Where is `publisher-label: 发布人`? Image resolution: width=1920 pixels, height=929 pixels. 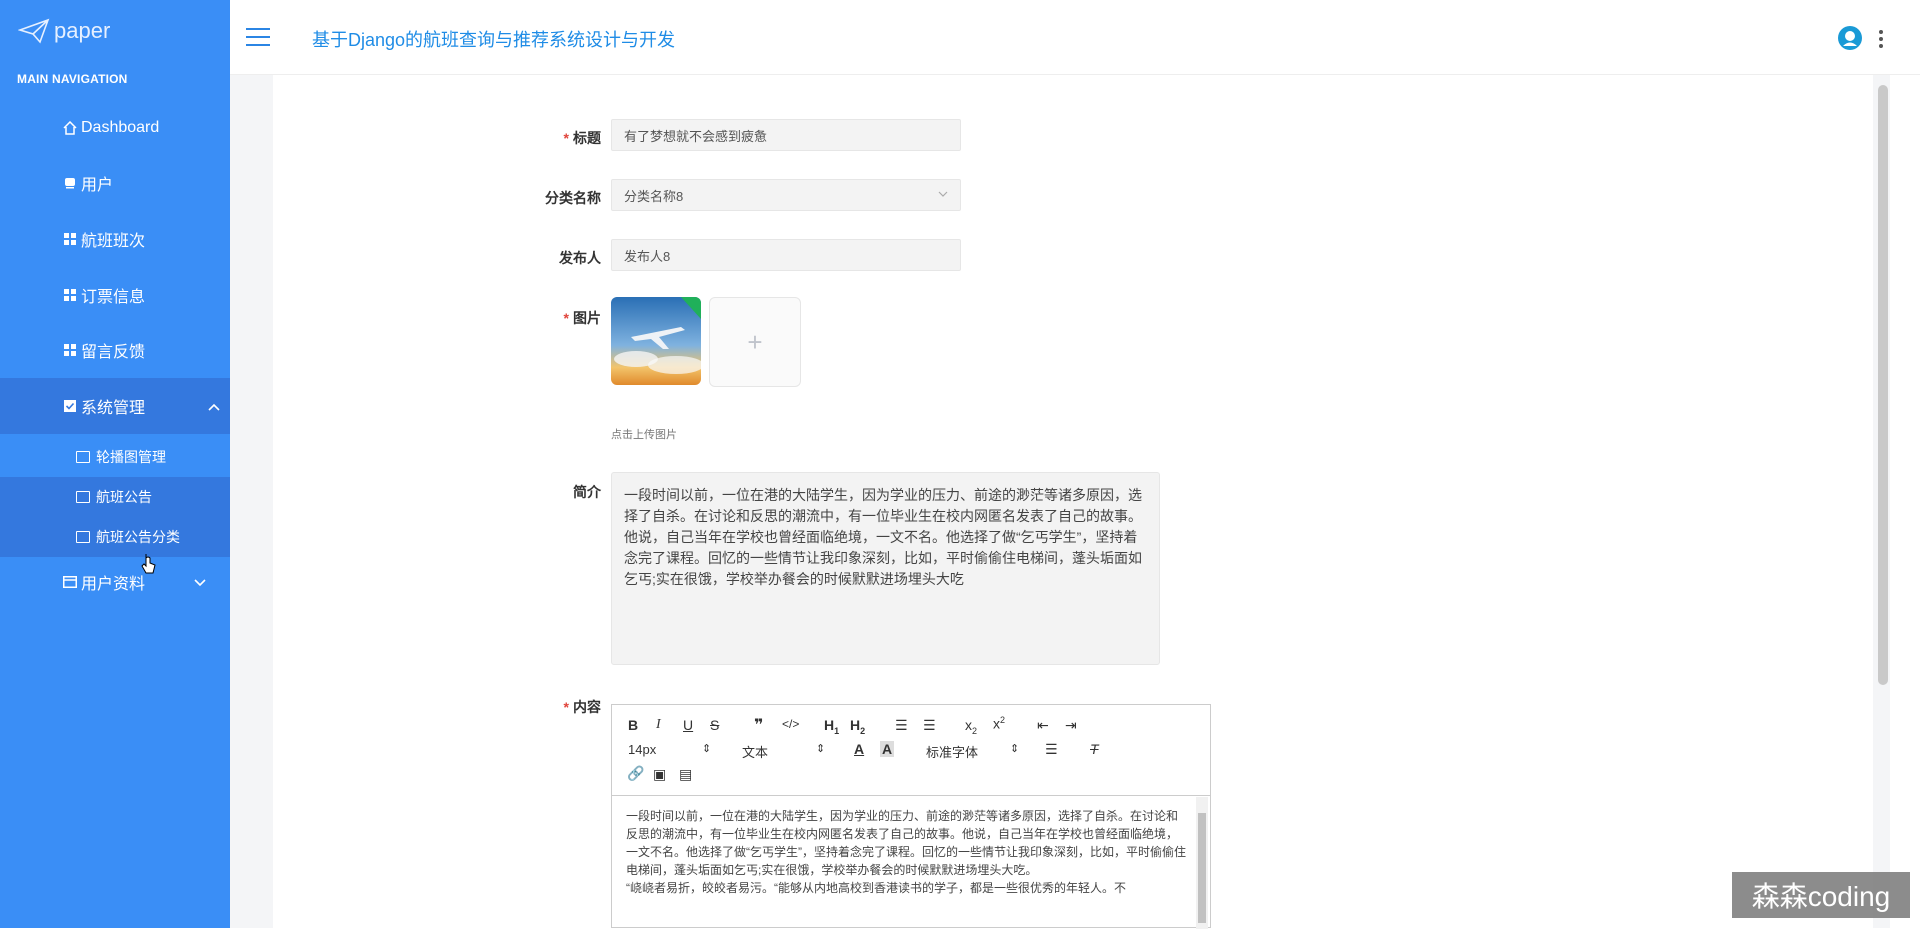 publisher-label: 发布人 is located at coordinates (580, 258).